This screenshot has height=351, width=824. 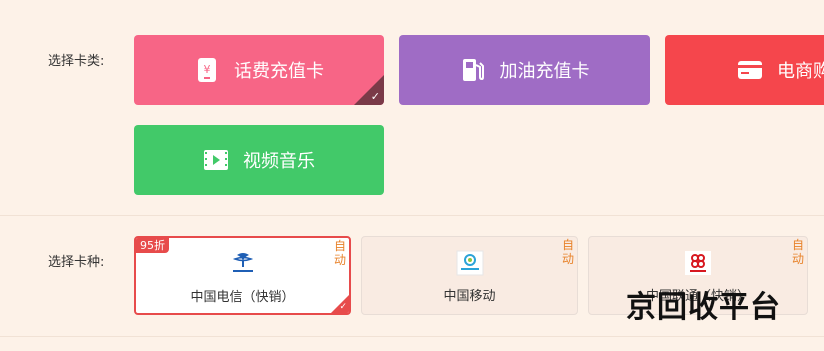 I want to click on china-telecom-logo, so click(x=243, y=264).